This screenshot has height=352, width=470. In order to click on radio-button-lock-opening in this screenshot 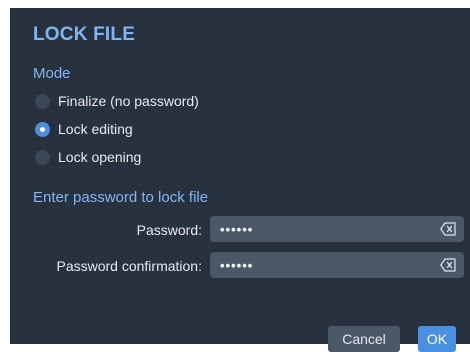, I will do `click(42, 157)`.